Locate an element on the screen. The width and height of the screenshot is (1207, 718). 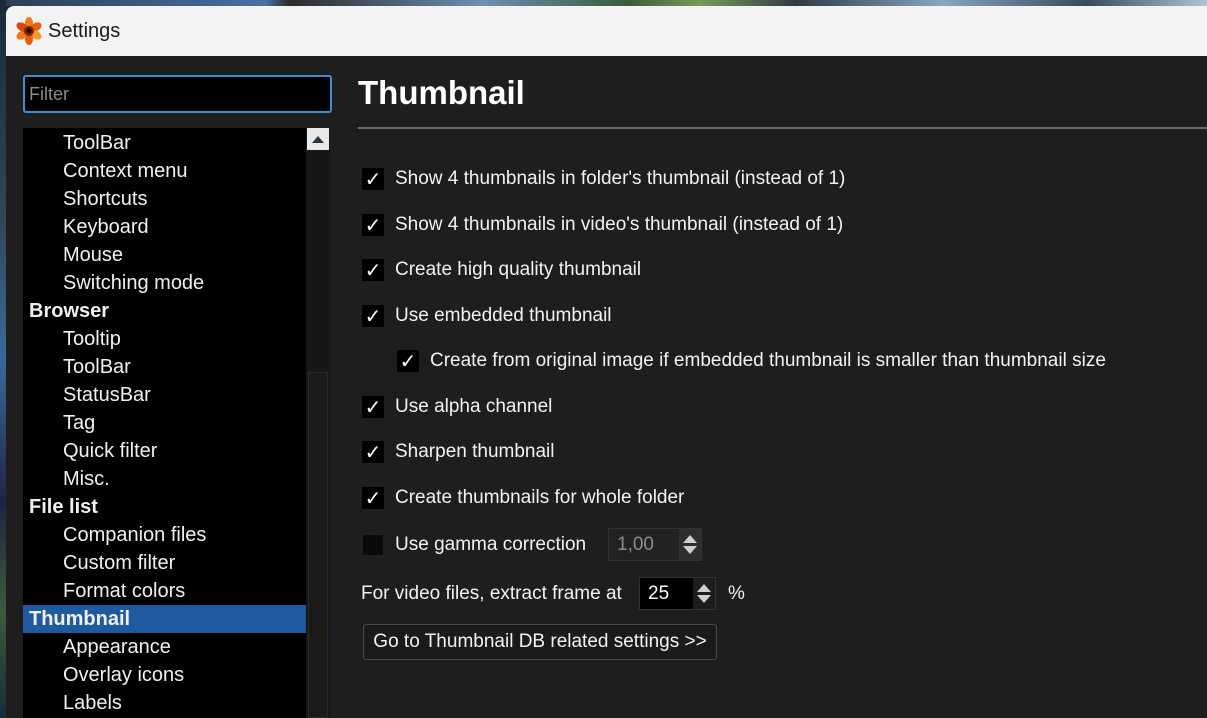
xnview-flower-icon is located at coordinates (29, 31).